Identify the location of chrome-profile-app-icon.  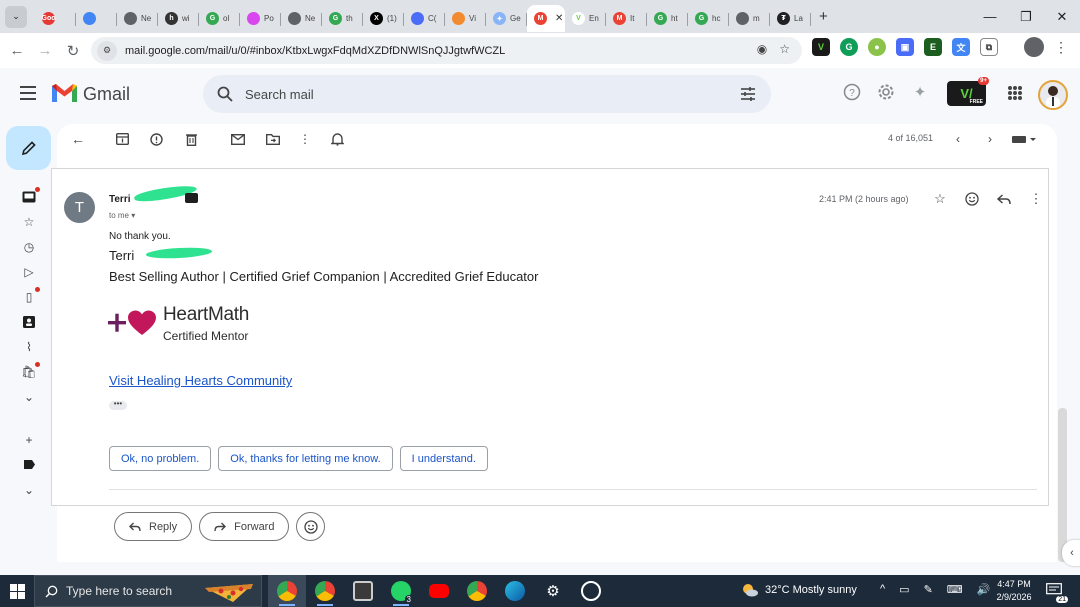
(287, 591).